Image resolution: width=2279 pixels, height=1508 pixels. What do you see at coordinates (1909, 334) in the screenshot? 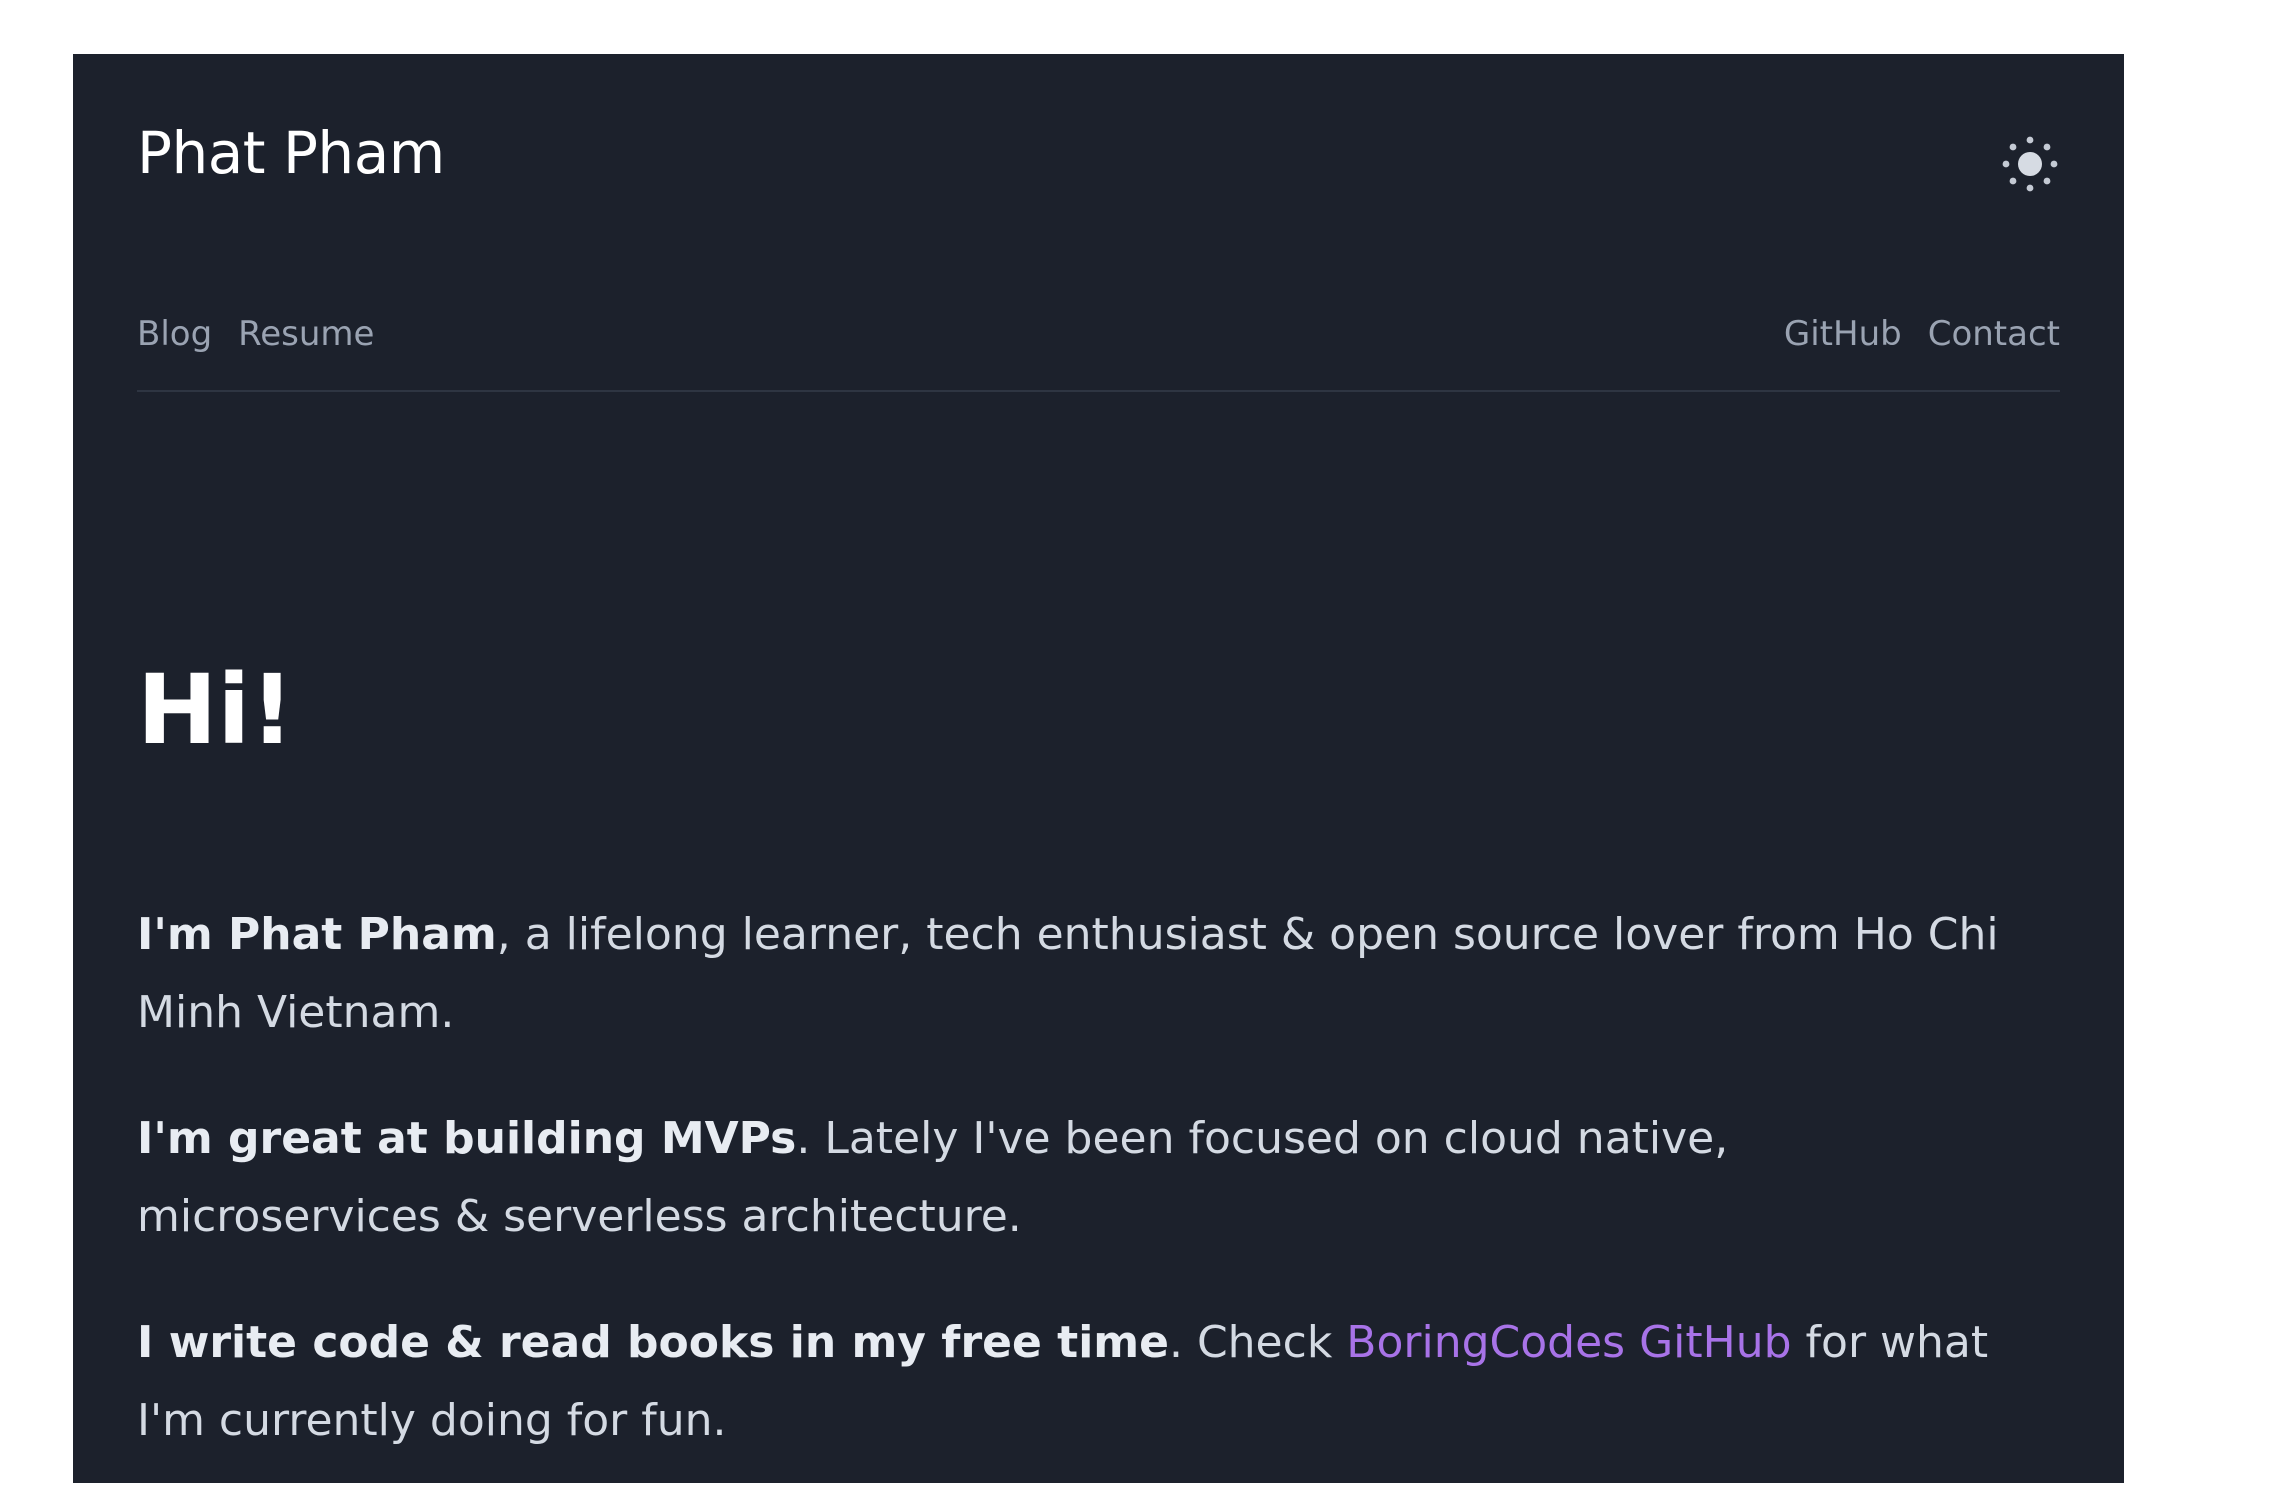
I see `nav-right: GitHub Contact` at bounding box center [1909, 334].